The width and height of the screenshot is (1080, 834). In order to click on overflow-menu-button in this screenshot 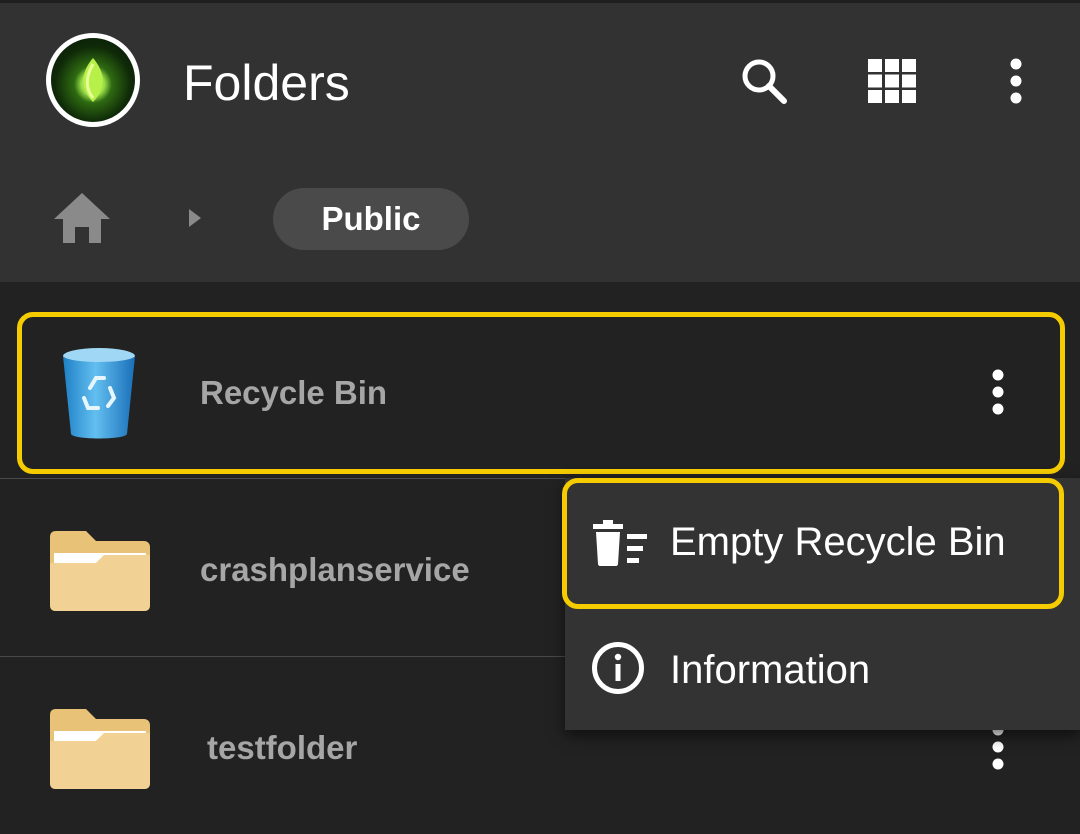, I will do `click(1016, 81)`.